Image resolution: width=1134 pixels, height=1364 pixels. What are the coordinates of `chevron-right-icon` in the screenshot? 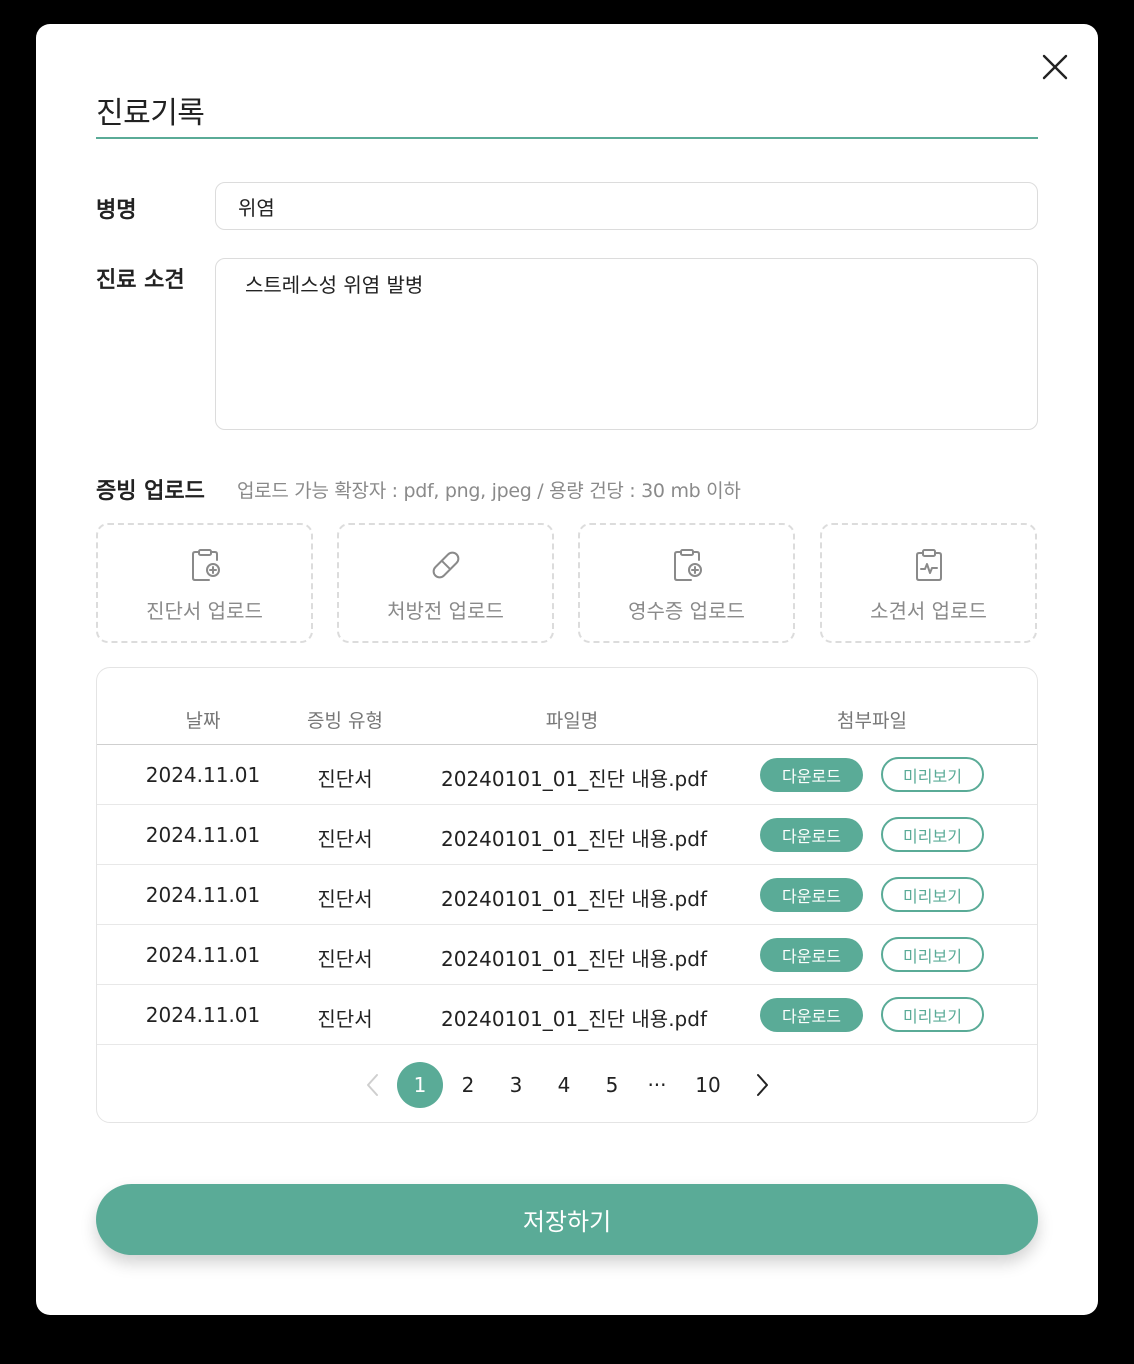 It's located at (762, 1085).